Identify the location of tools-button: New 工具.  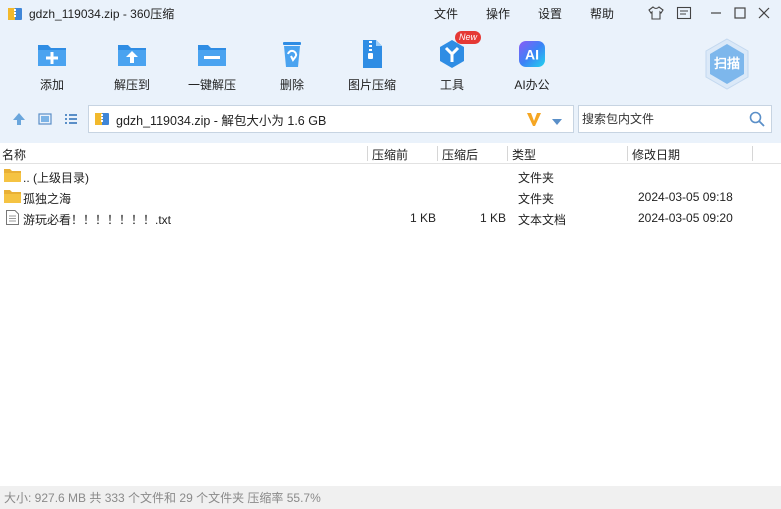
(452, 64).